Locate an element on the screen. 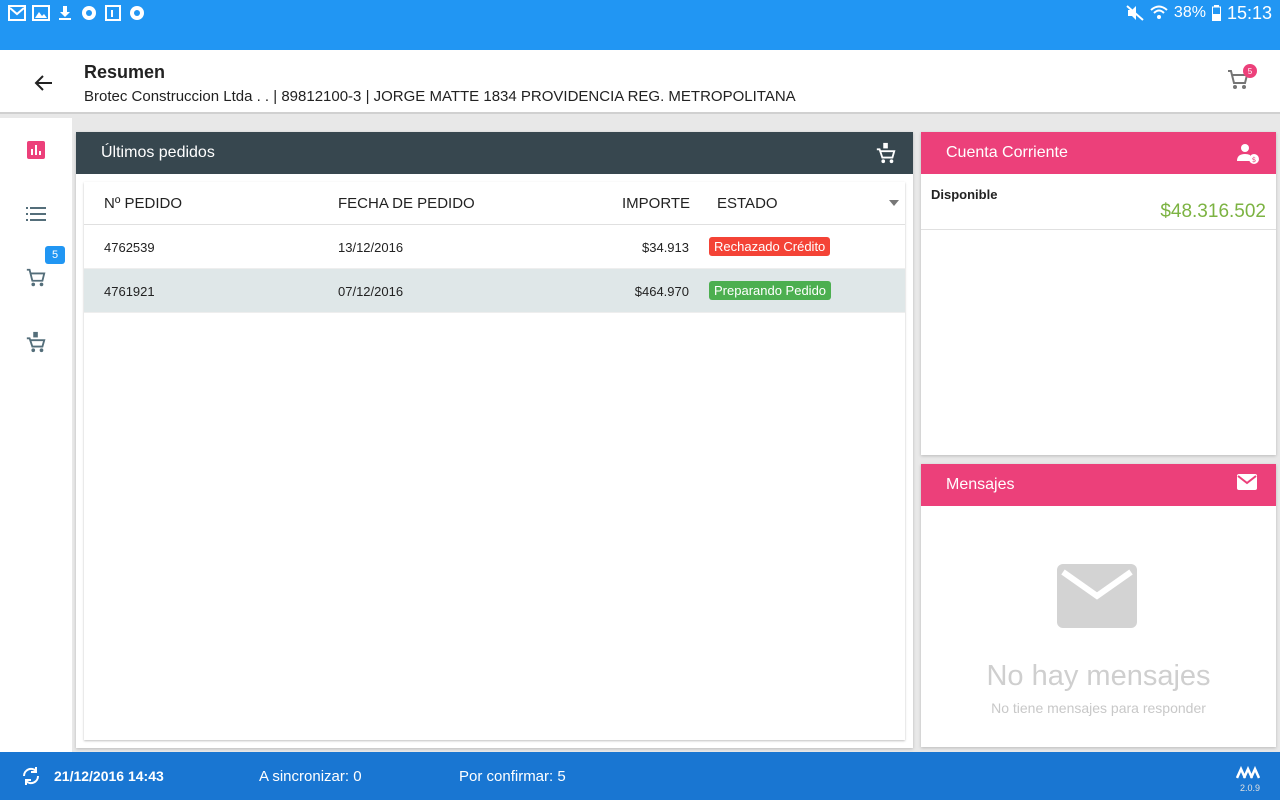 This screenshot has height=800, width=1280. sync-icon is located at coordinates (31, 776).